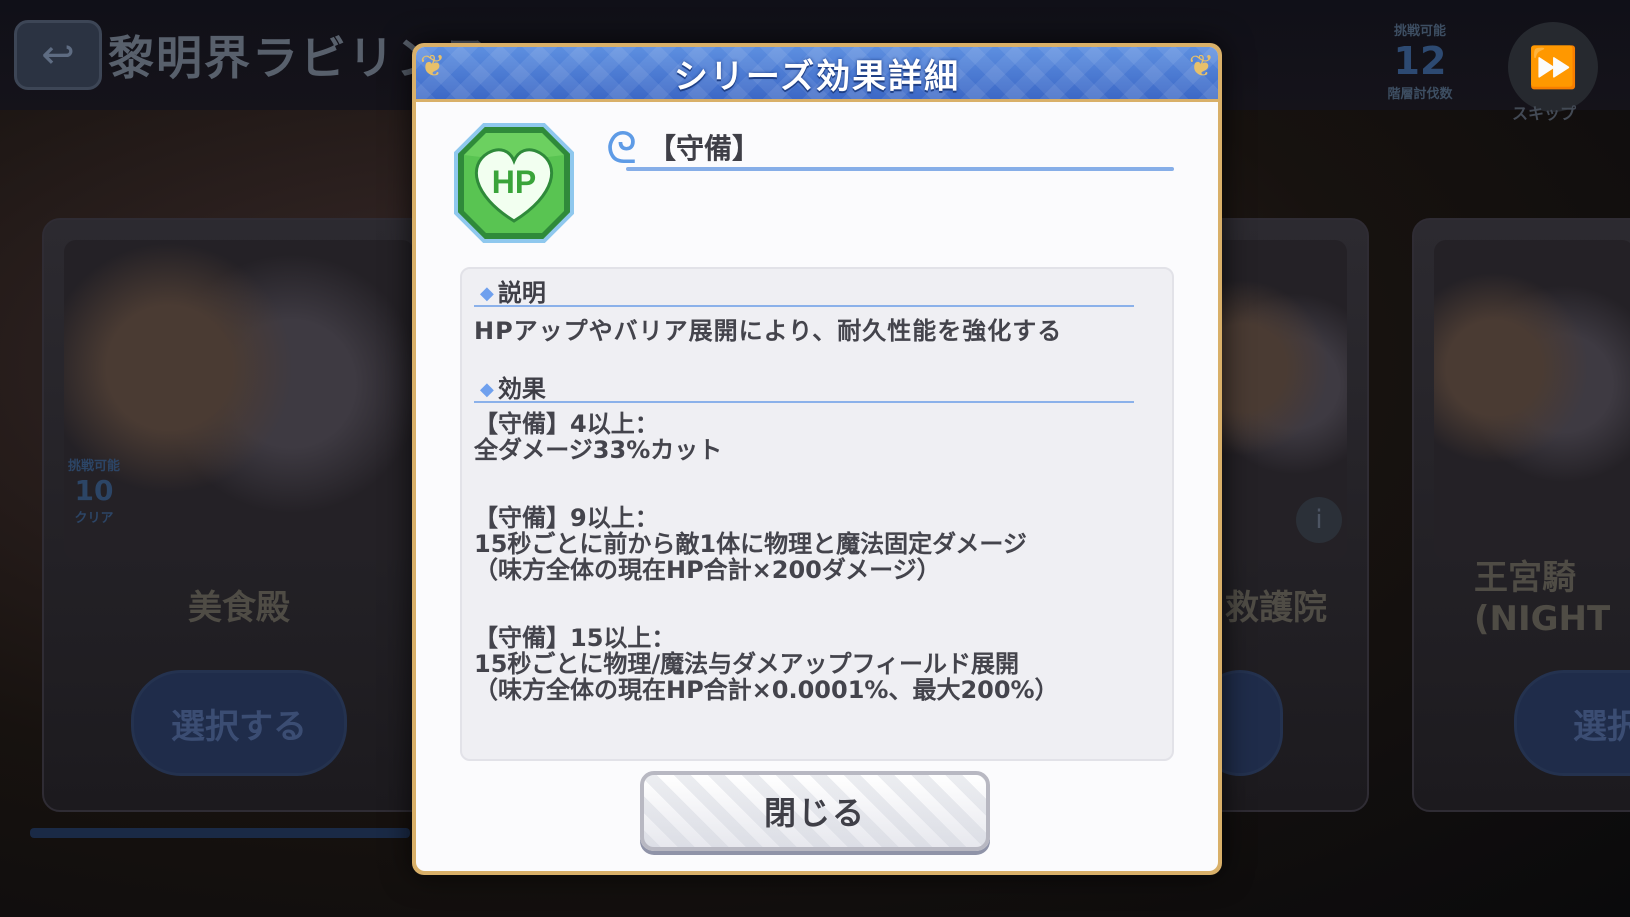 This screenshot has height=917, width=1630. What do you see at coordinates (746, 664) in the screenshot?
I see `effect-line: 15秒ごとに物理/魔法与ダメアップフィールド展開` at bounding box center [746, 664].